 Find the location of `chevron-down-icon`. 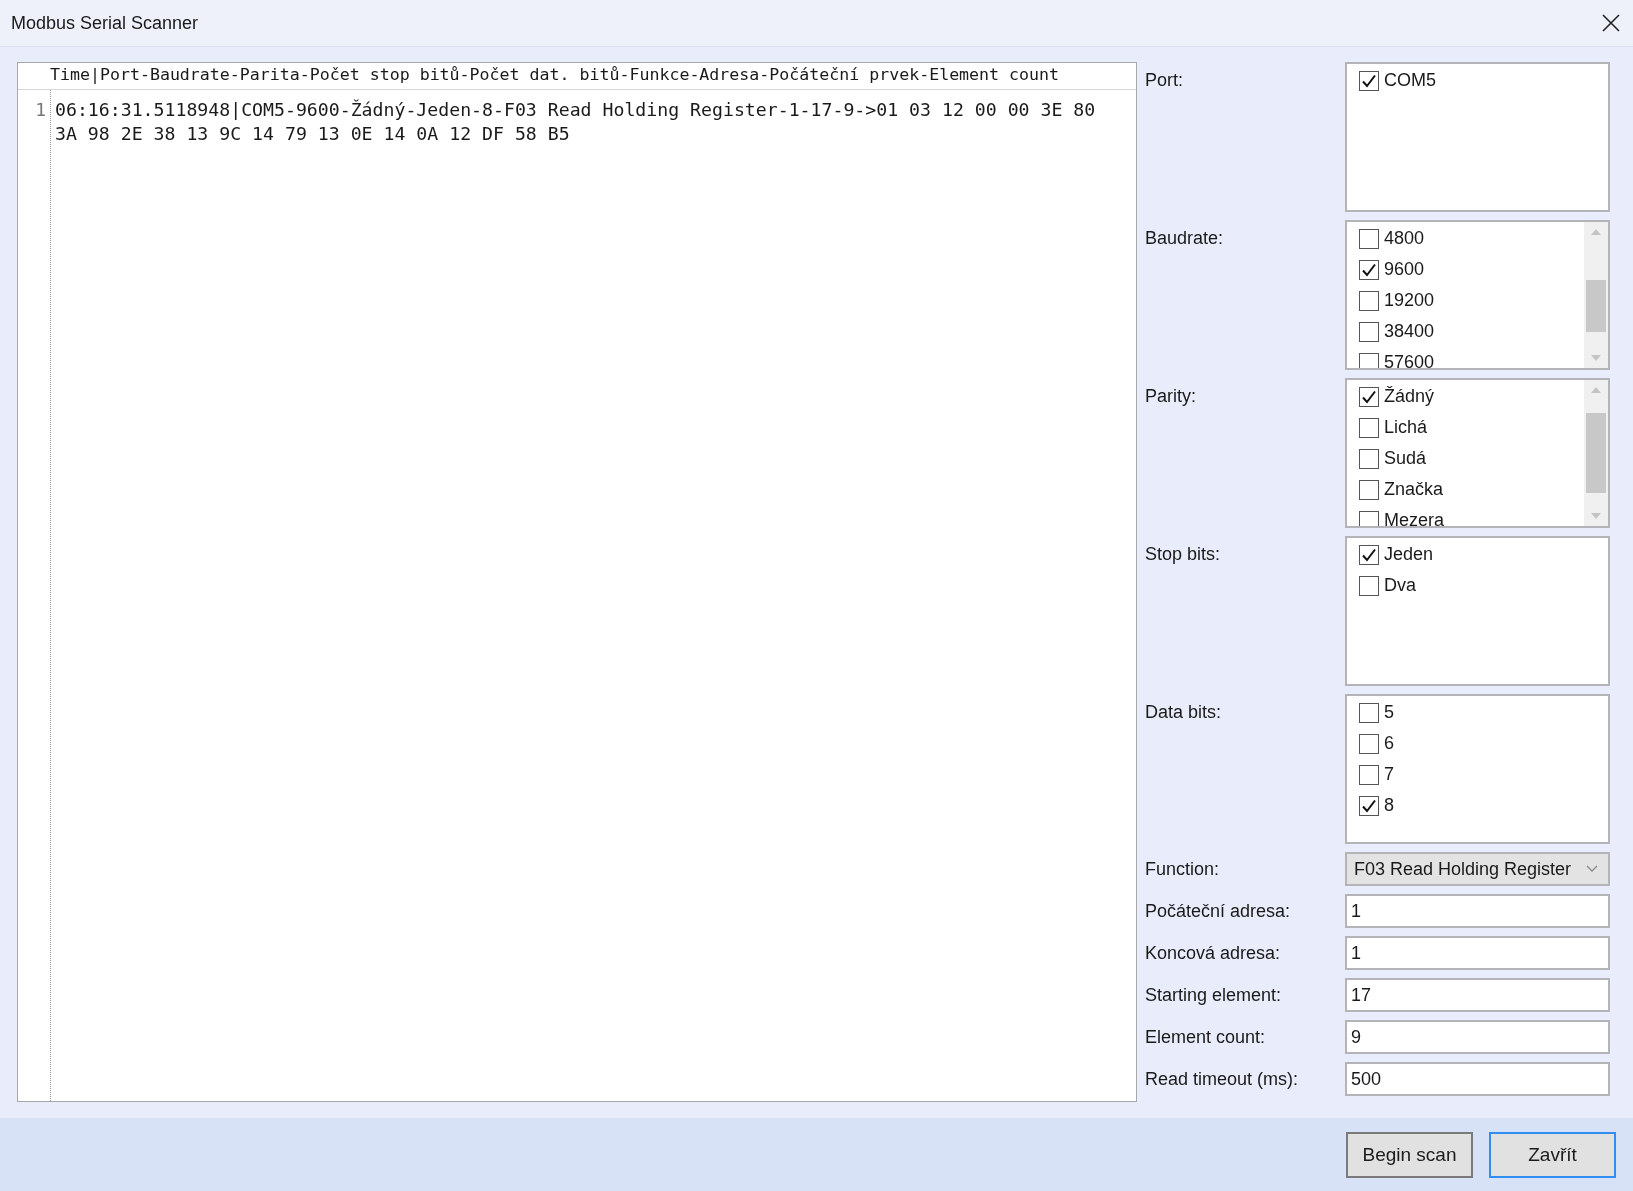

chevron-down-icon is located at coordinates (1592, 869).